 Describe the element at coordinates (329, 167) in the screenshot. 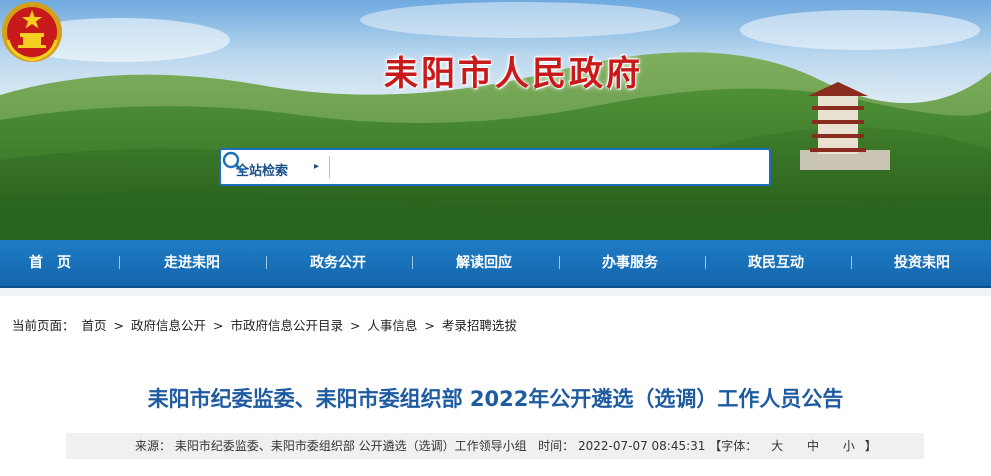

I see `search-divider` at that location.